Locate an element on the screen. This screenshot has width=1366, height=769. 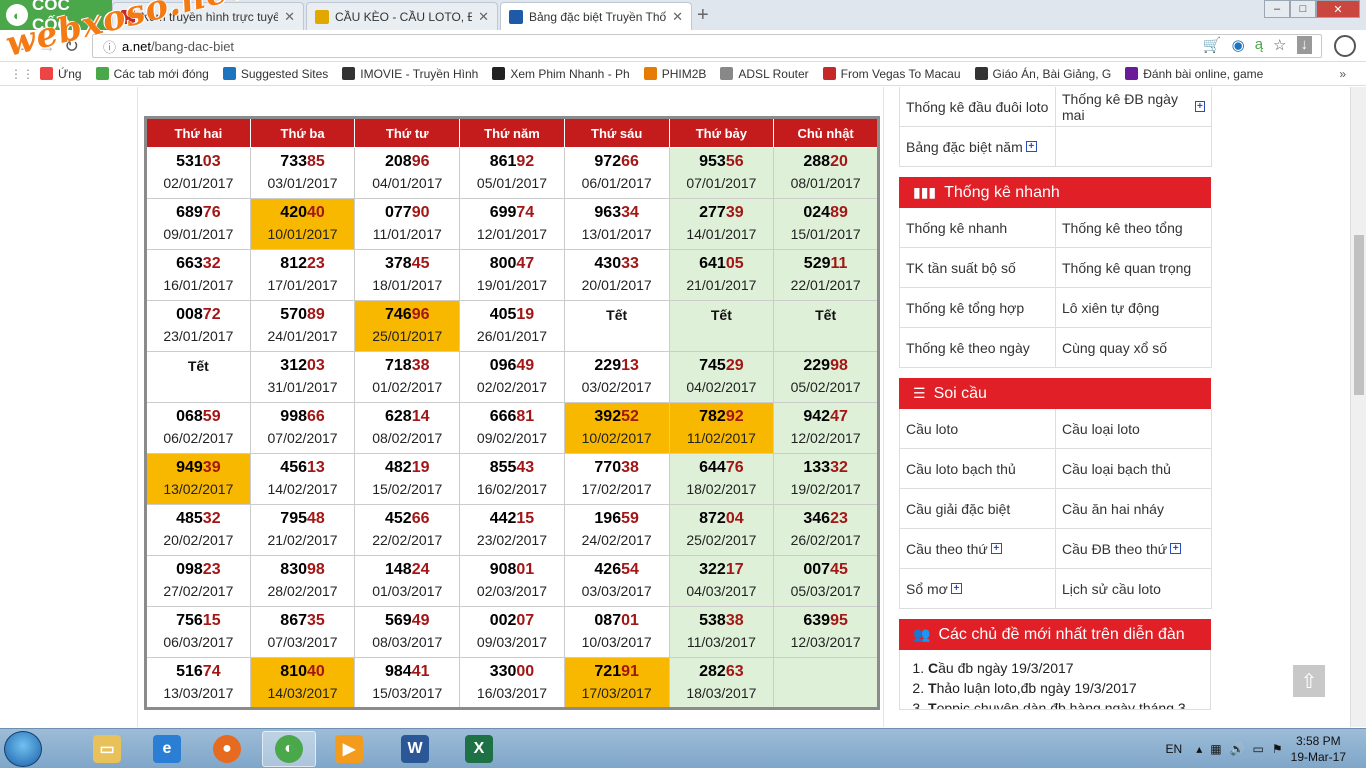
bookmark-item: PHIM2B is located at coordinates (674, 74).